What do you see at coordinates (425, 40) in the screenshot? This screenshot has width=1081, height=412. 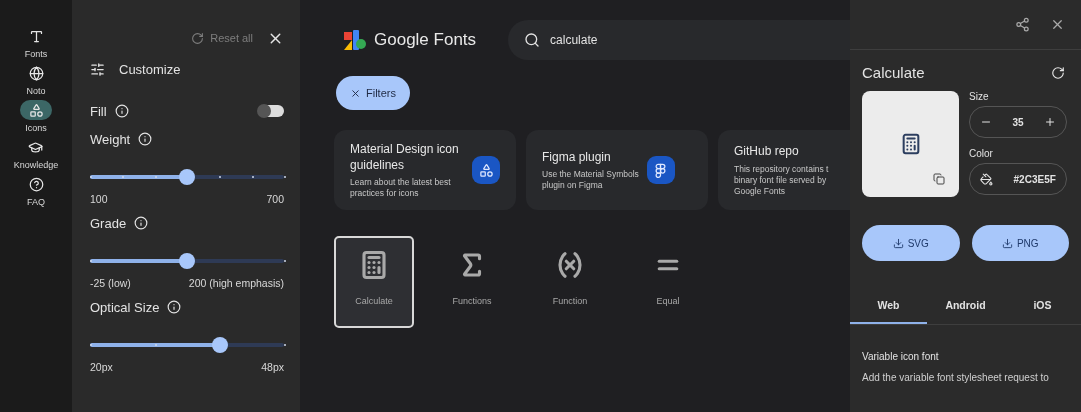 I see `brand-name: Google Fonts` at bounding box center [425, 40].